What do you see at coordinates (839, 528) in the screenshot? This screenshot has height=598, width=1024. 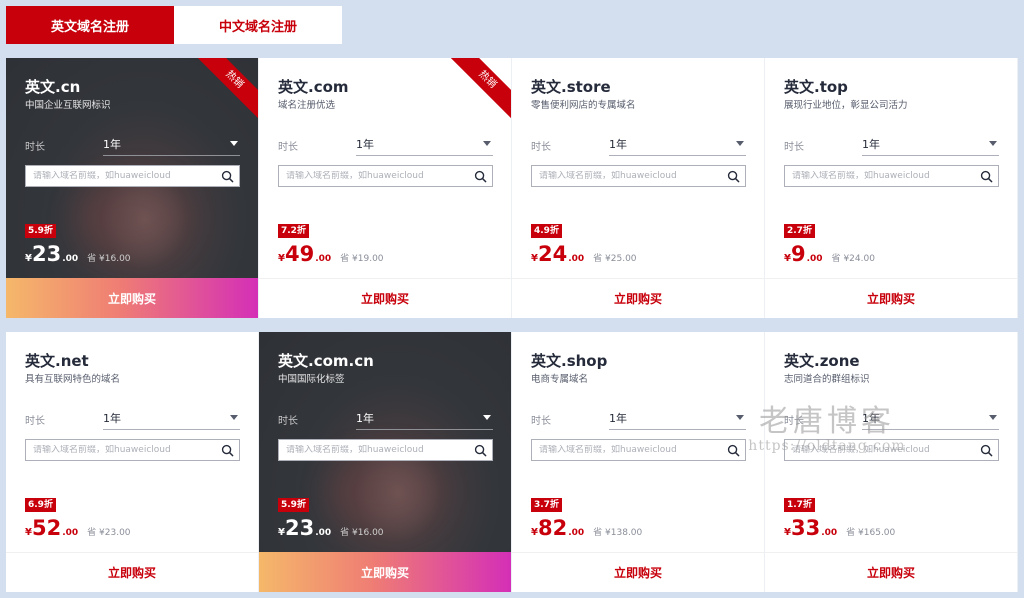 I see `price: ¥ 33 .00 省 ¥165.00` at bounding box center [839, 528].